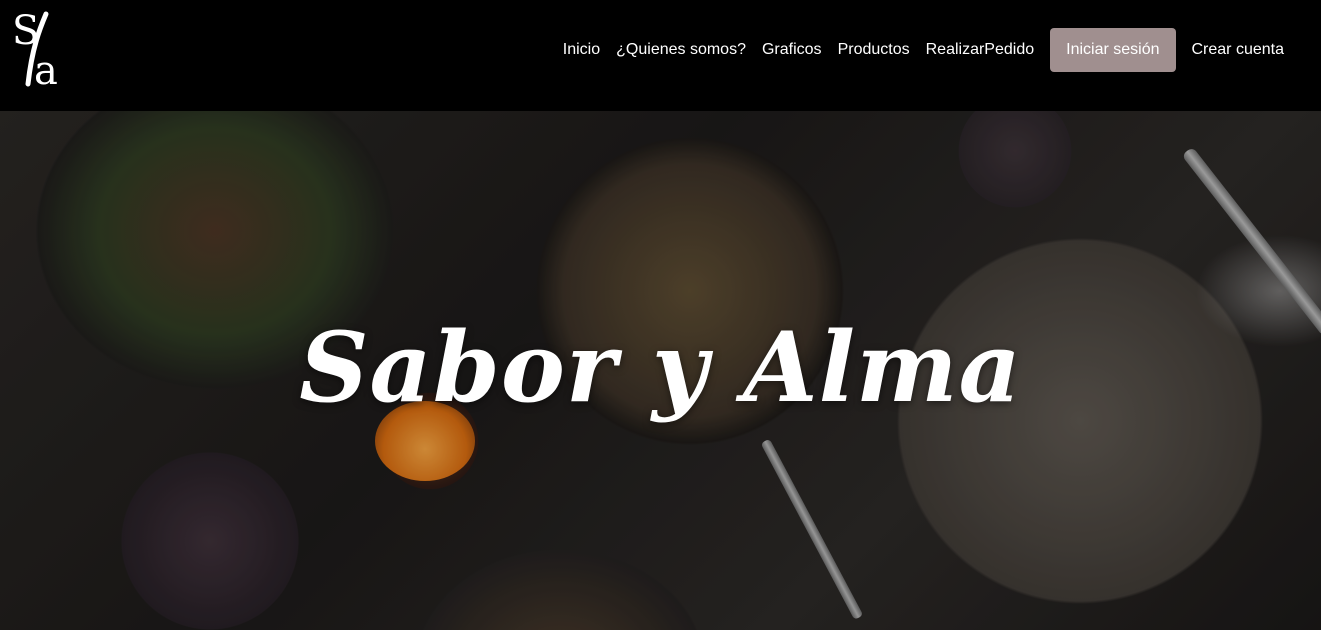  I want to click on hero-title: Sabor y Alma, so click(660, 367).